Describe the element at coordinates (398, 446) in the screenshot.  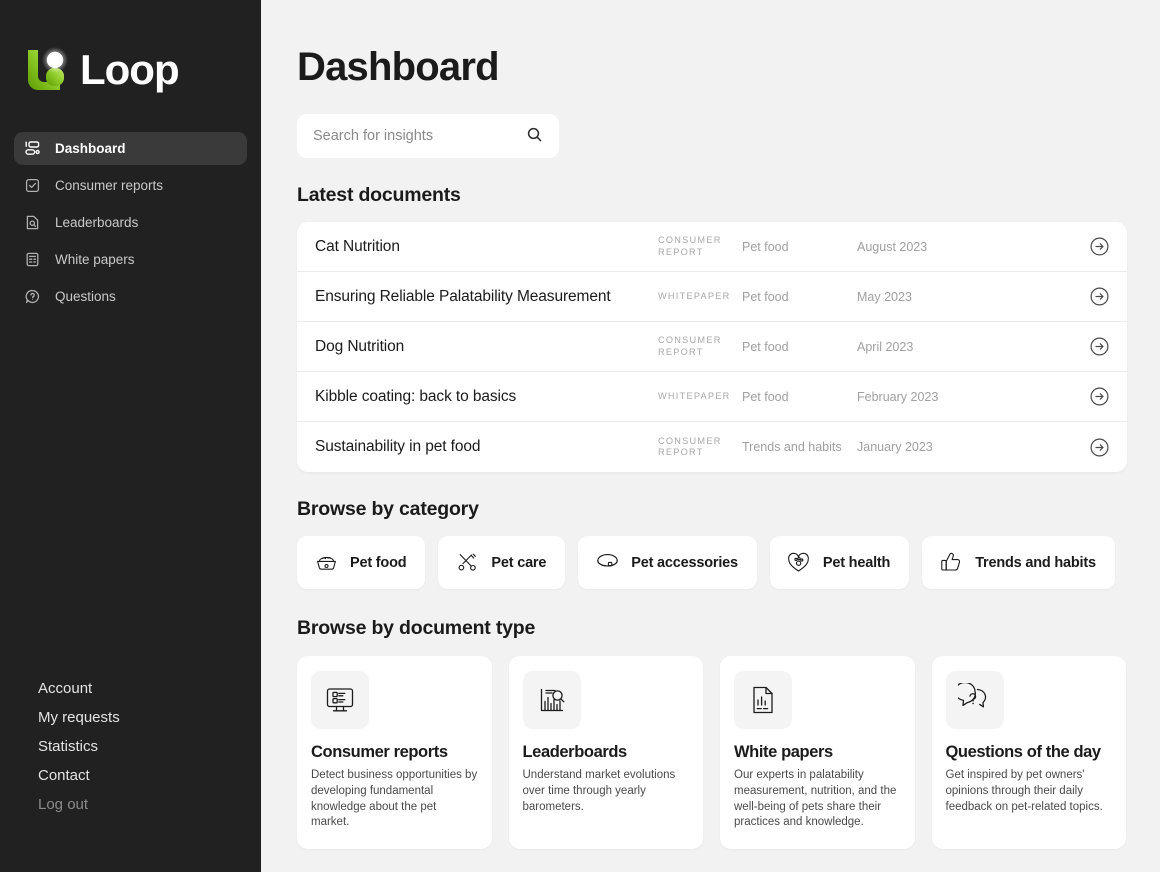
I see `document-title: Sustainability in pet food` at that location.